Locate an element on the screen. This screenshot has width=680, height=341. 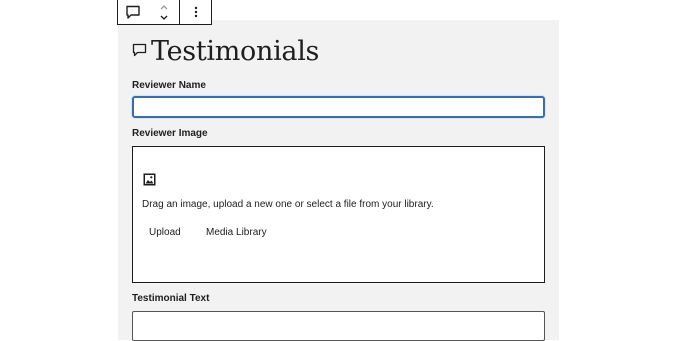
media-library-button: Media Library is located at coordinates (236, 232).